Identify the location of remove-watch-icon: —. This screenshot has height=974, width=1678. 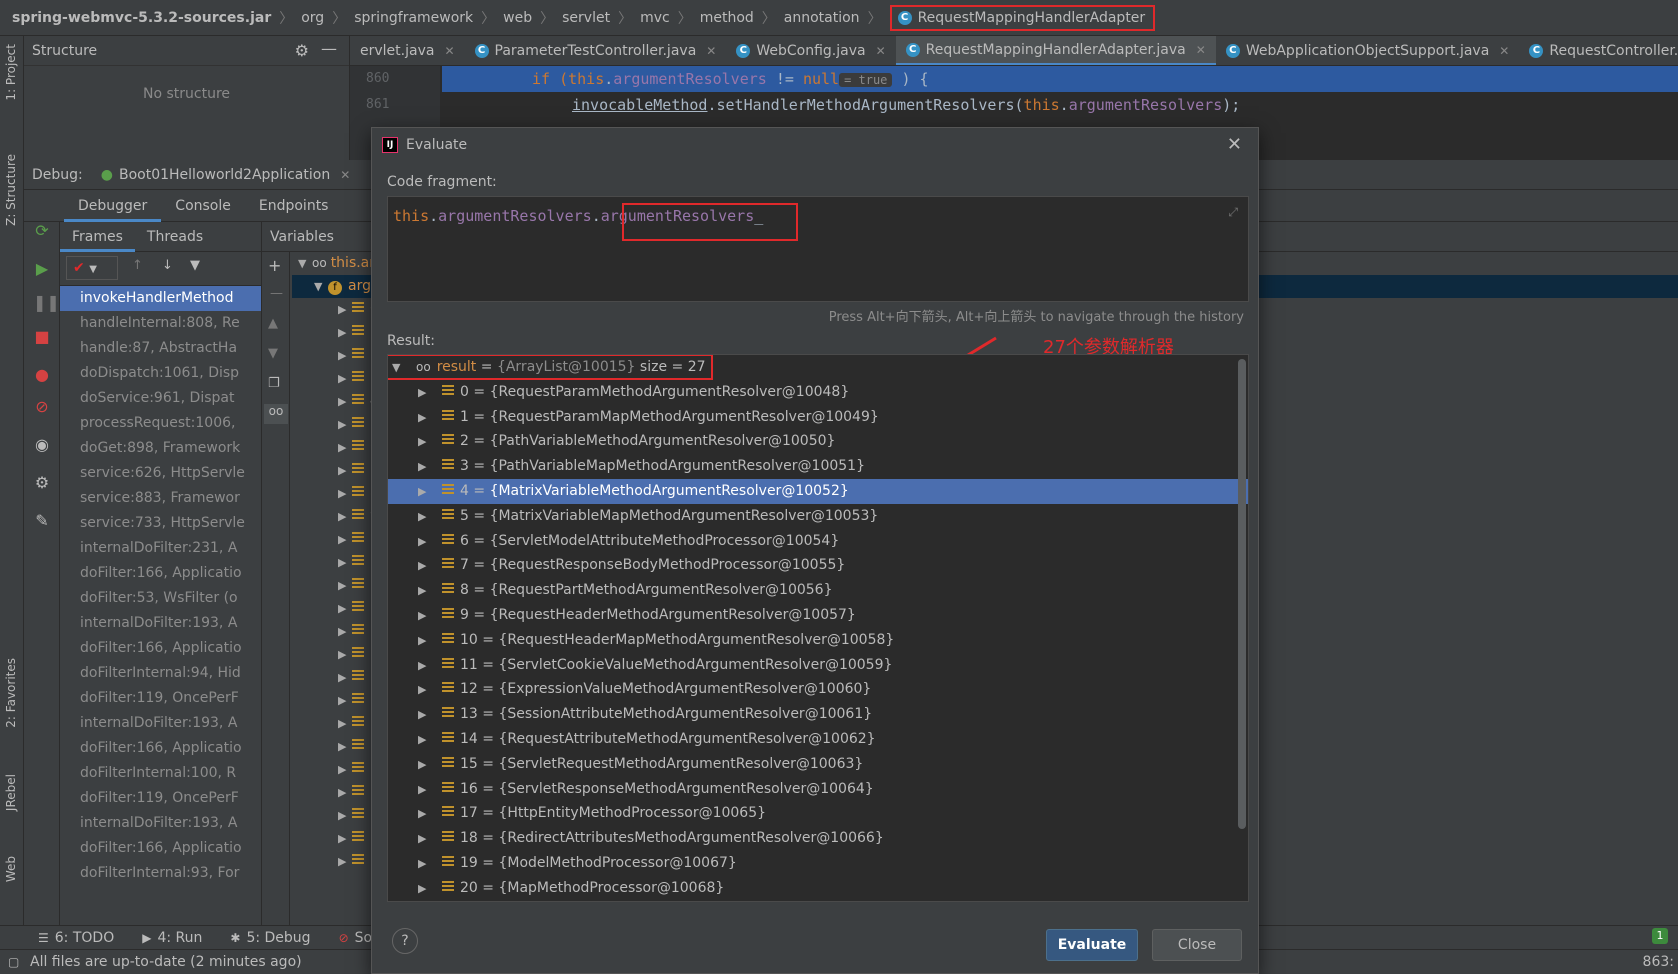
(276, 293).